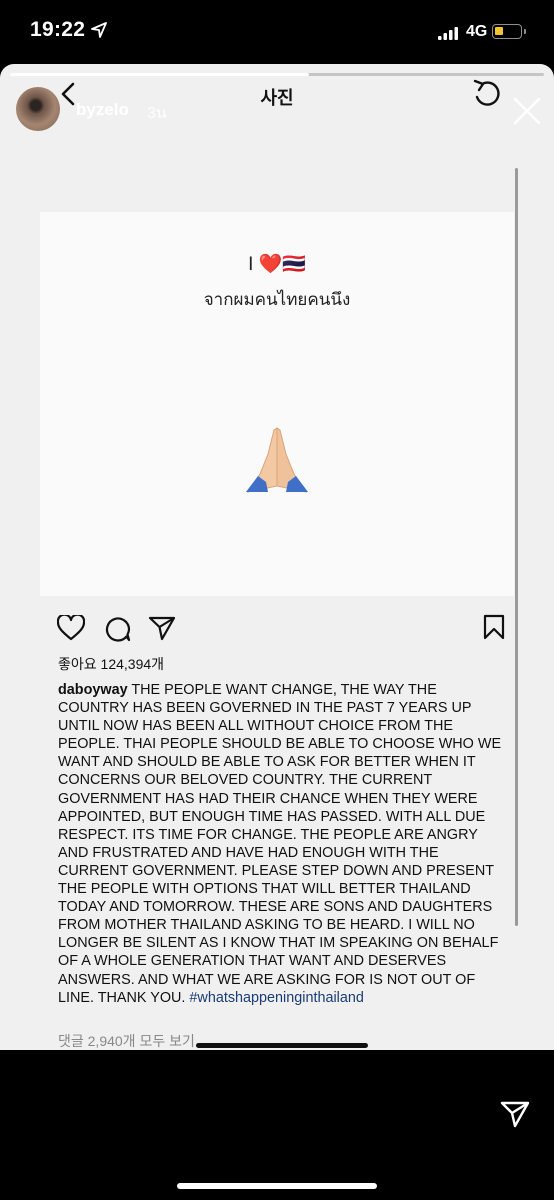 Image resolution: width=554 pixels, height=1200 pixels. Describe the element at coordinates (93, 690) in the screenshot. I see `caption-username: daboyway` at that location.